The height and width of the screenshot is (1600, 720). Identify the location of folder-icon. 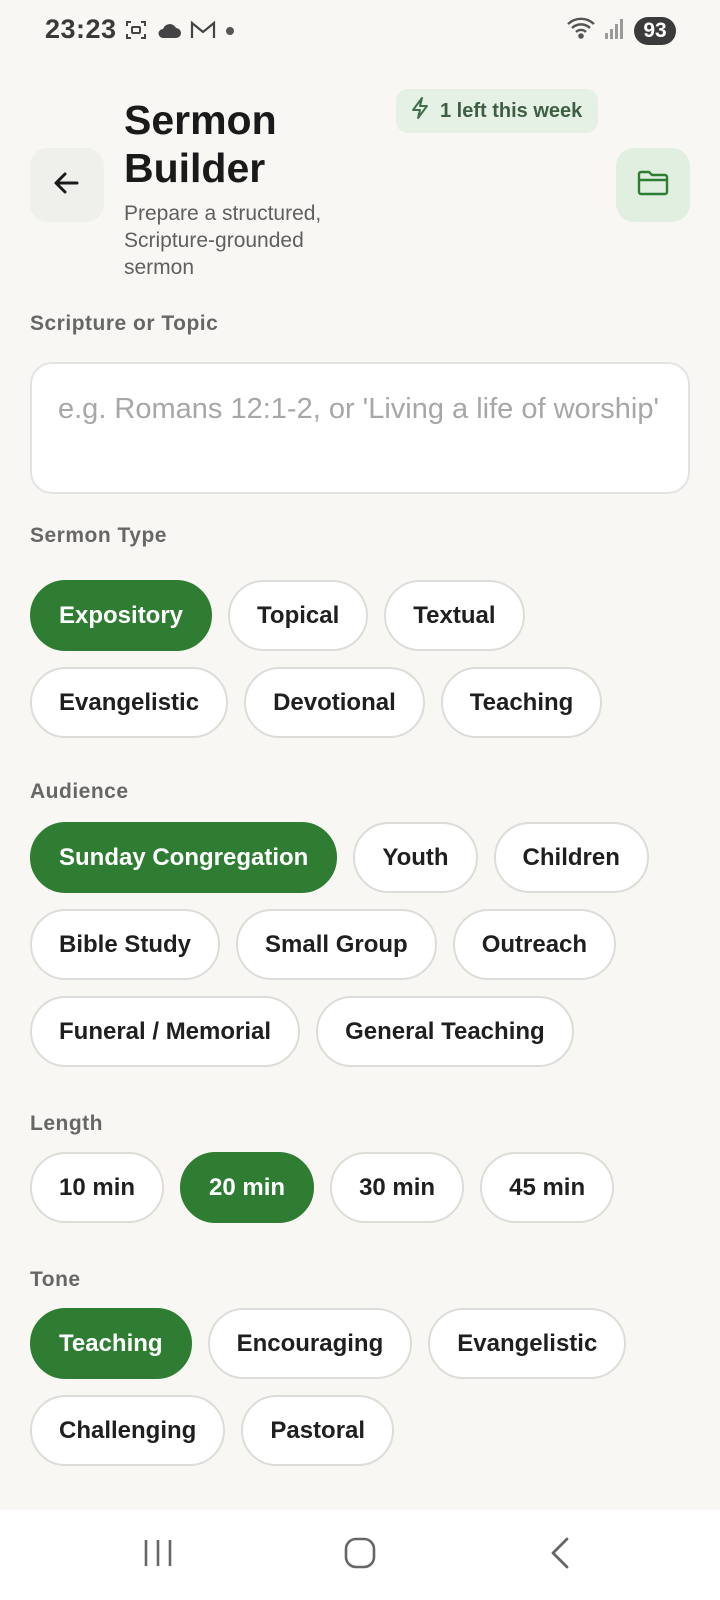
(653, 185).